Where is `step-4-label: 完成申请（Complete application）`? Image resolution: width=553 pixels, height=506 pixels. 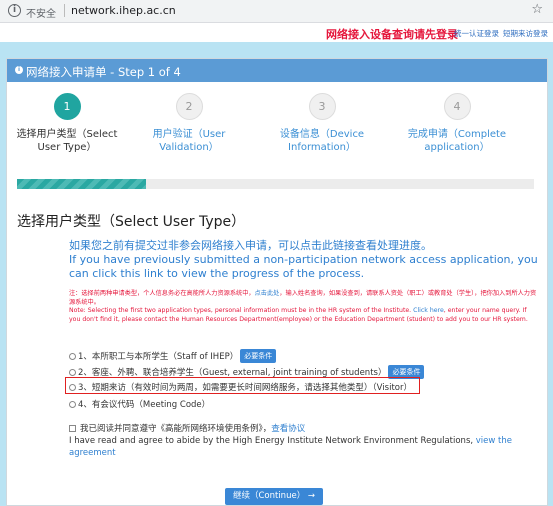 step-4-label: 完成申请（Complete application） is located at coordinates (457, 141).